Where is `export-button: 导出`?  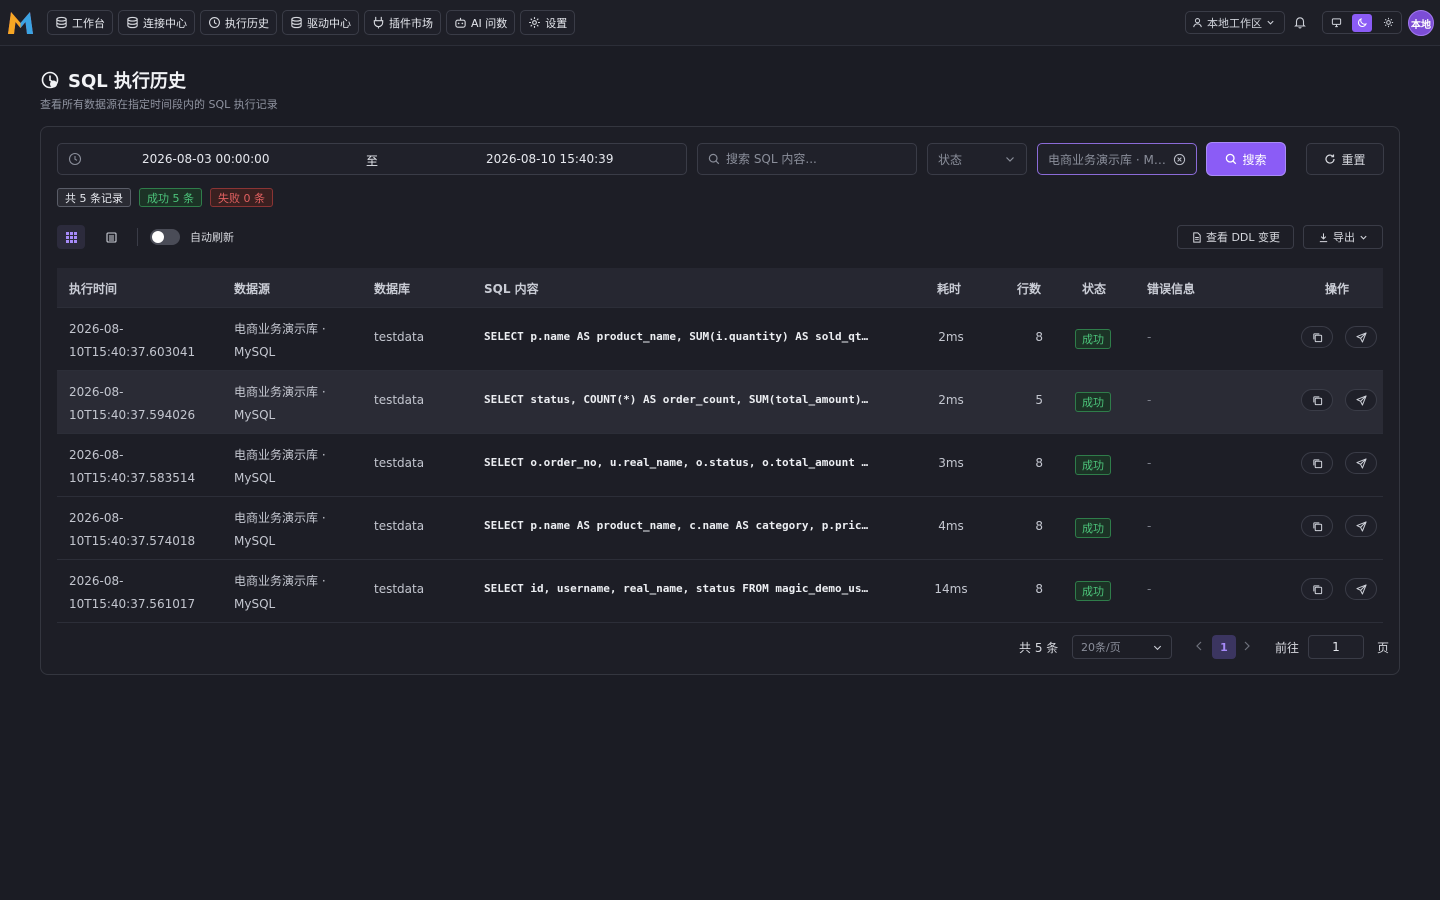 export-button: 导出 is located at coordinates (1343, 237).